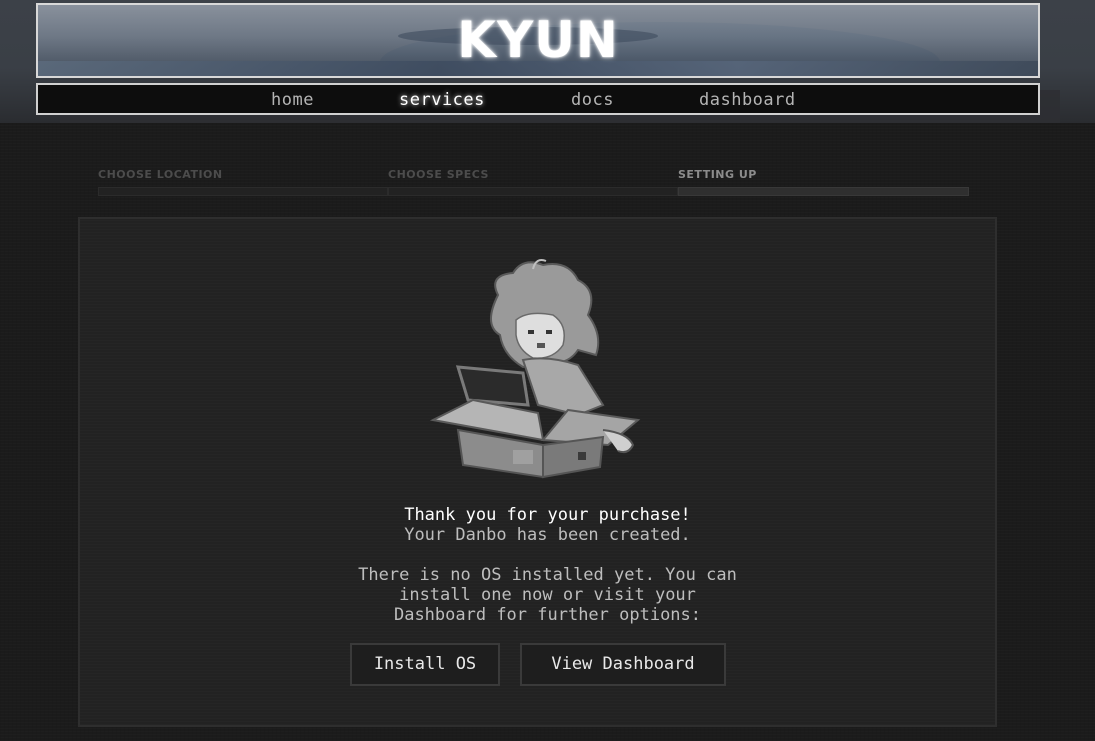 The height and width of the screenshot is (741, 1095). I want to click on install-os-button: Install OS, so click(425, 664).